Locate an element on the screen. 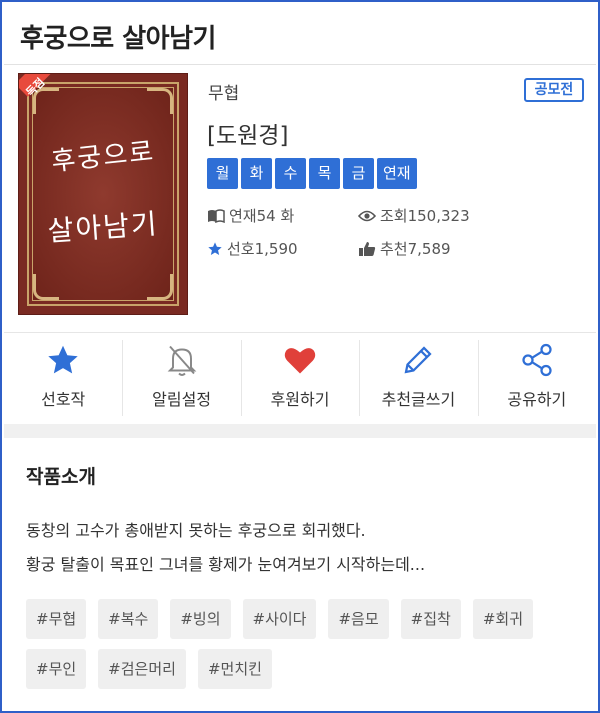 This screenshot has width=600, height=713. divider is located at coordinates (300, 64).